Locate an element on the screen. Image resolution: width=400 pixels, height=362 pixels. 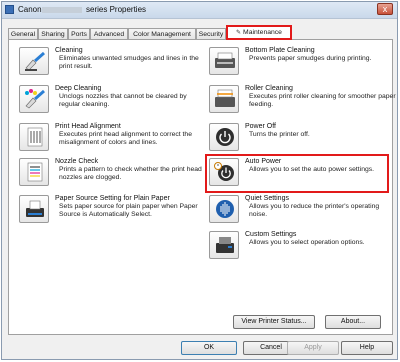
ok-button: OK is located at coordinates (209, 348).